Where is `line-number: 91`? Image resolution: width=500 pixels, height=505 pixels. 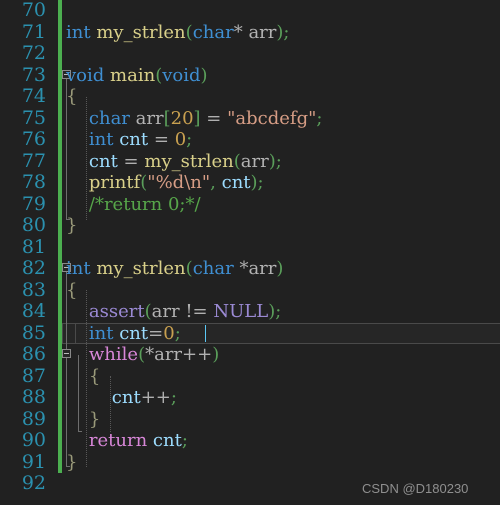
line-number: 91 is located at coordinates (33, 461).